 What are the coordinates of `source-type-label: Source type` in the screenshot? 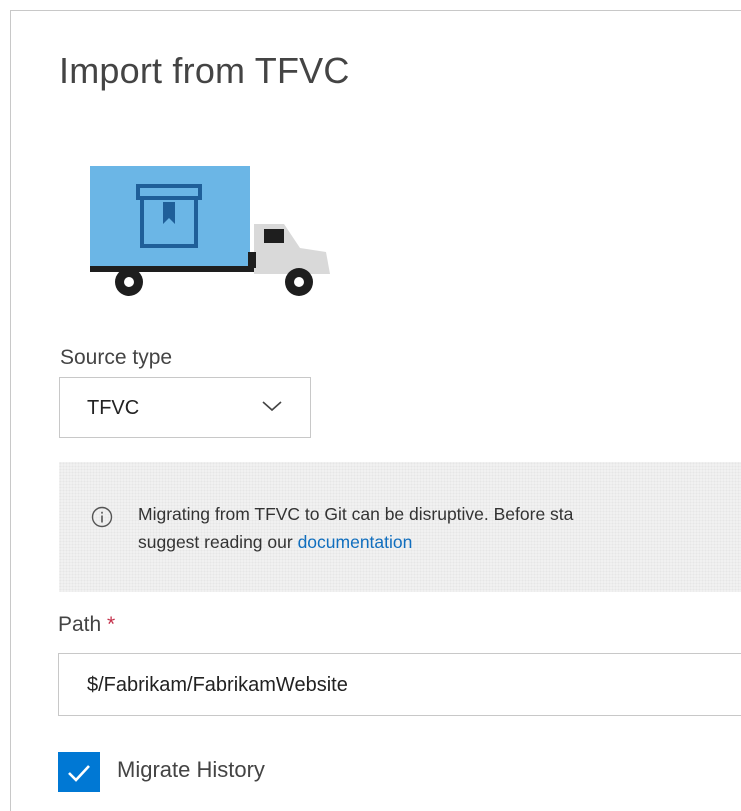 It's located at (116, 357).